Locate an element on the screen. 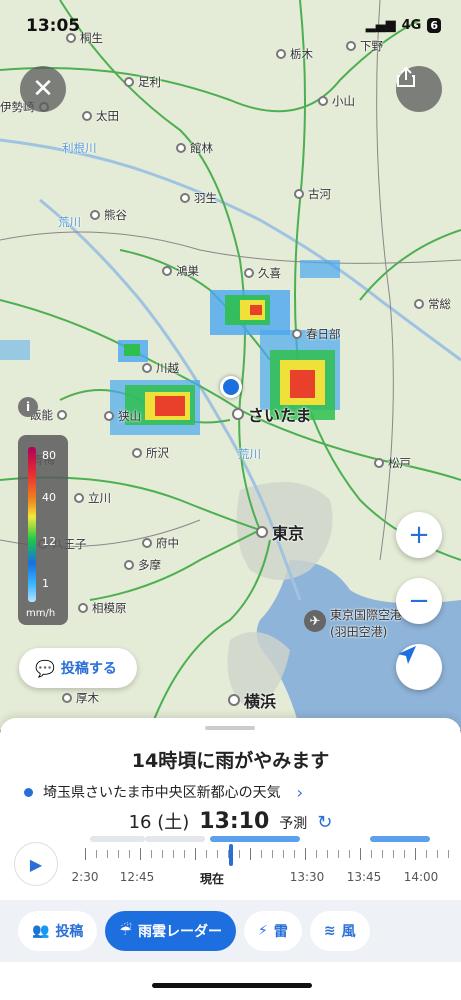 The height and width of the screenshot is (1000, 461). current-location-marker is located at coordinates (231, 387).